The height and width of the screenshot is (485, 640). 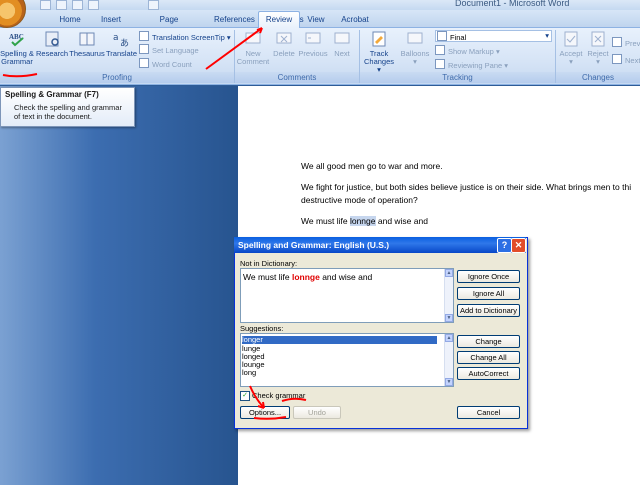 I want to click on annotation-underline-spelling, so click(x=20, y=75).